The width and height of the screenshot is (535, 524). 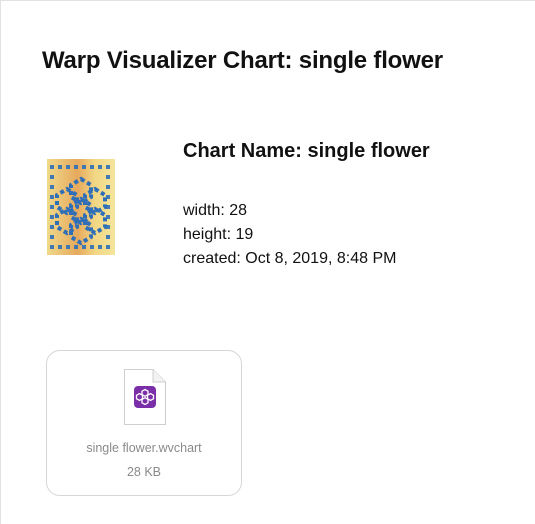 I want to click on chart-thumbnail-pattern, so click(x=80, y=207).